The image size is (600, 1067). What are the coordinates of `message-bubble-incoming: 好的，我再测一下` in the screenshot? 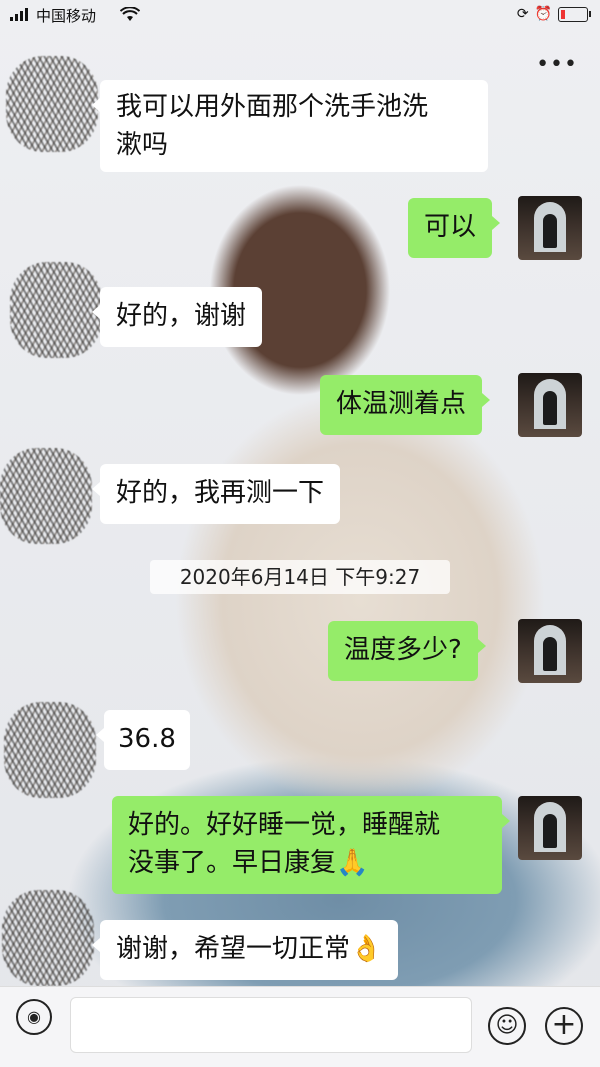 It's located at (216, 494).